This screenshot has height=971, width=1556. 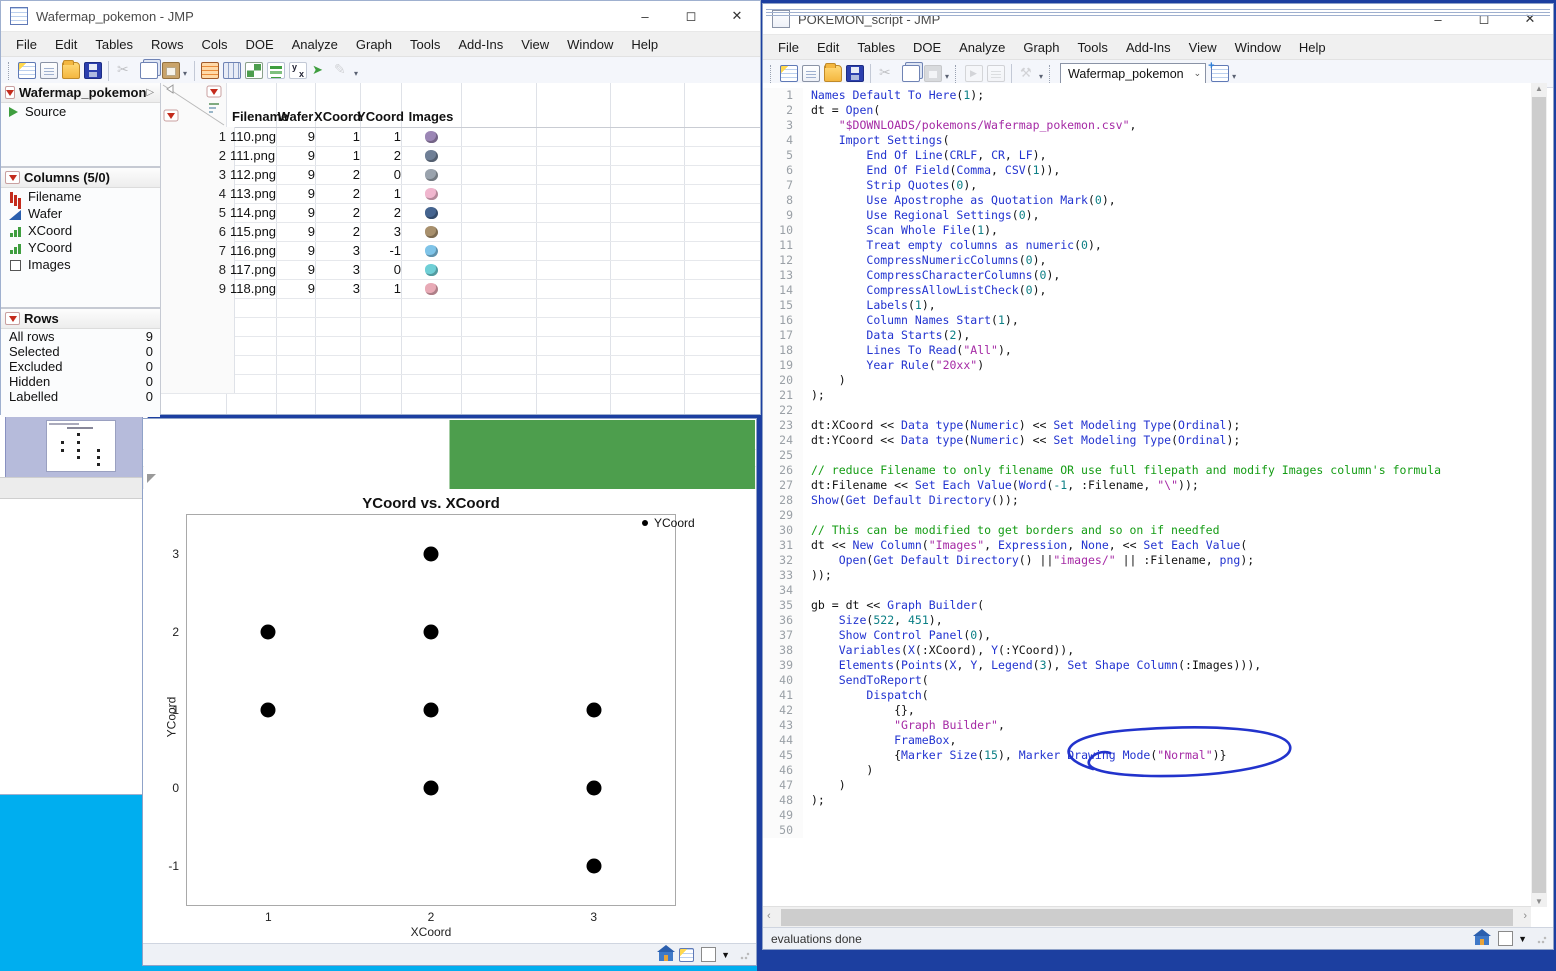 I want to click on table-row: 1 110.png 9 1 1, so click(x=460, y=137).